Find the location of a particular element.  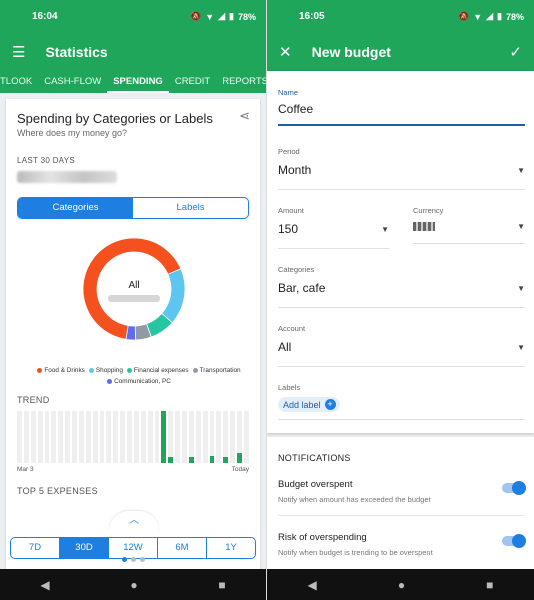

account-value: All is located at coordinates (285, 347).